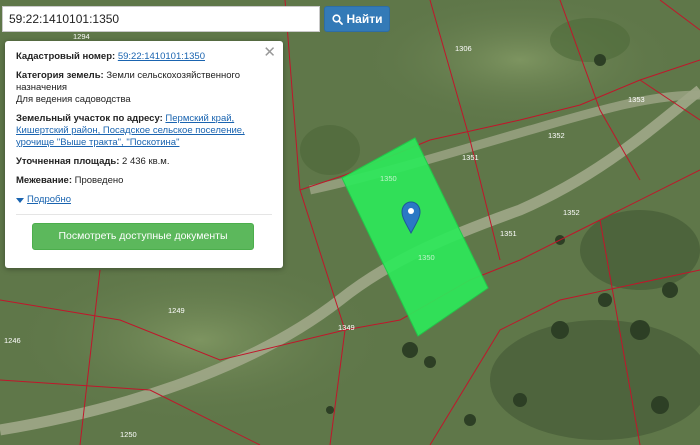 The width and height of the screenshot is (700, 445). What do you see at coordinates (161, 56) in the screenshot?
I see `cadastral-number-link: 59:22:1410101:1350` at bounding box center [161, 56].